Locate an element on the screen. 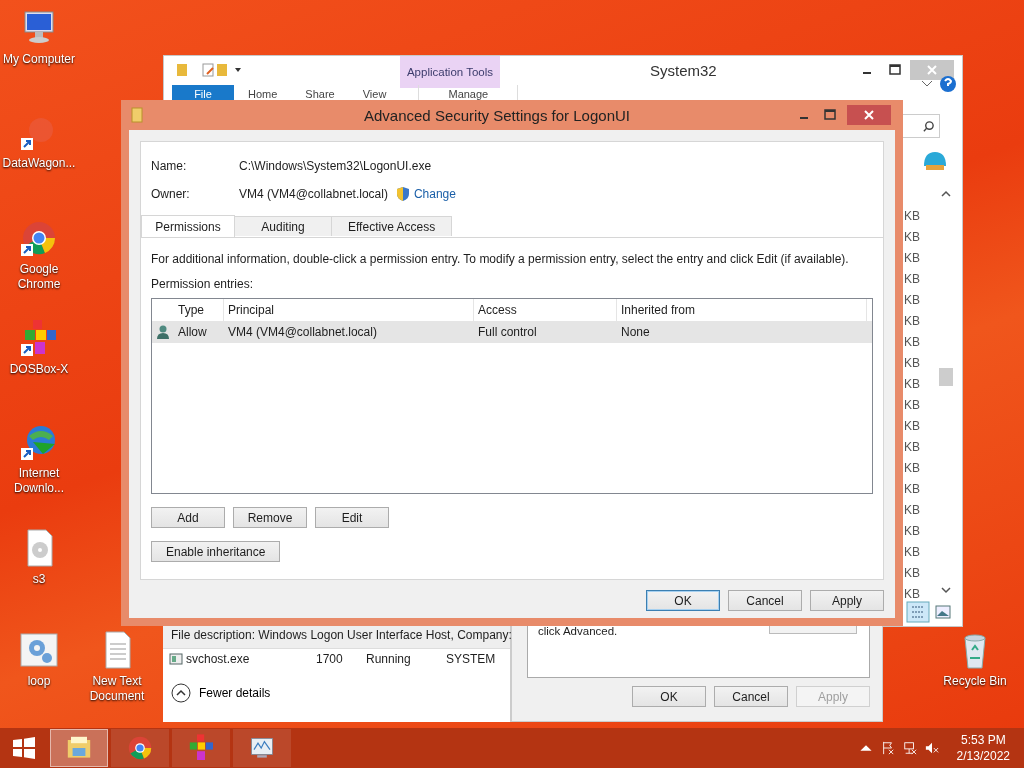  monitor-taskbar-button is located at coordinates (262, 748).